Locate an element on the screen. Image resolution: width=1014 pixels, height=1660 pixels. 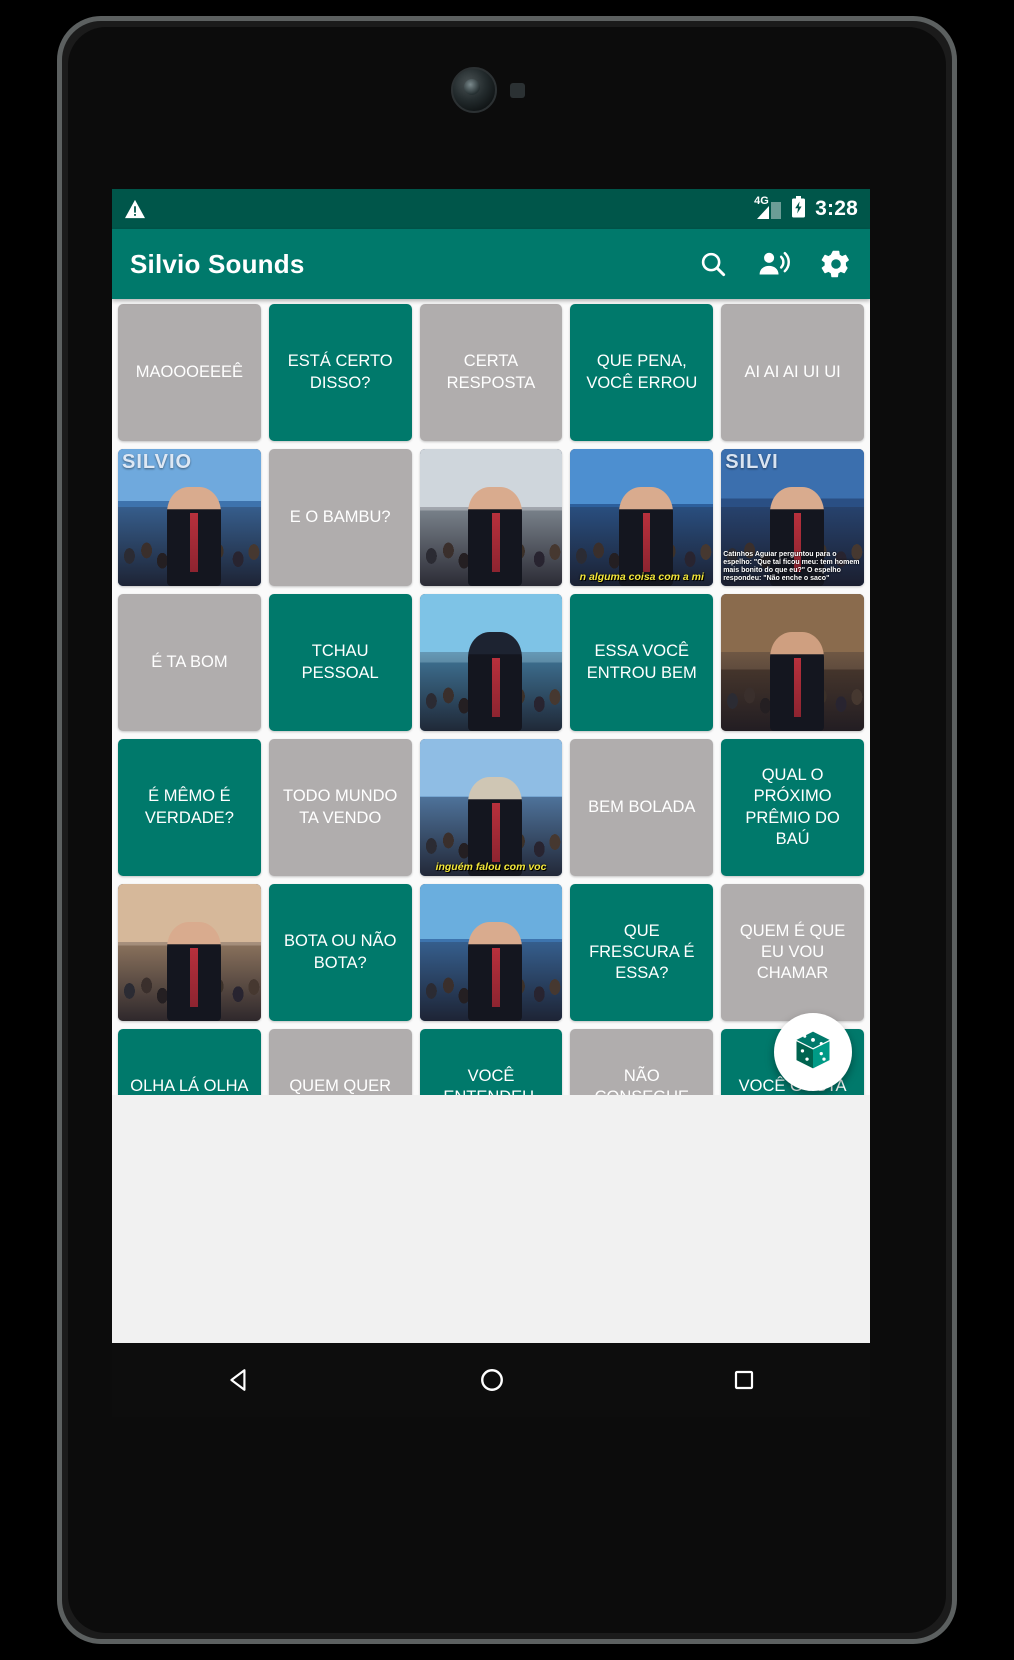
sound-tile: TODO MUNDO TA VENDO is located at coordinates (340, 807).